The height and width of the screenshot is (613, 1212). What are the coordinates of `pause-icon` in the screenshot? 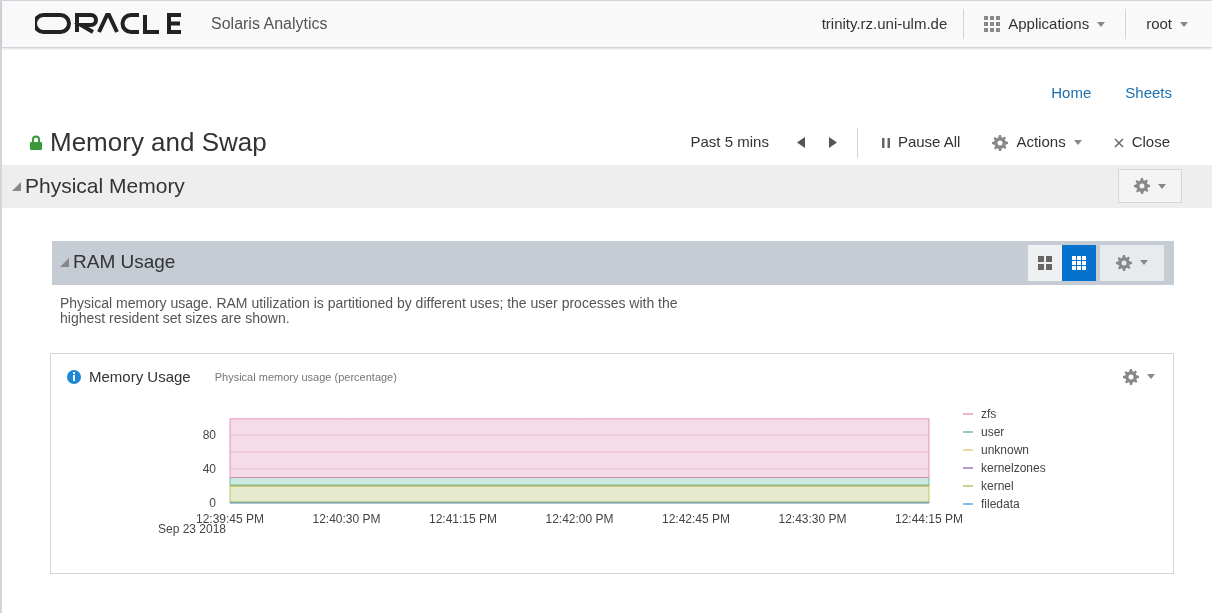 It's located at (885, 142).